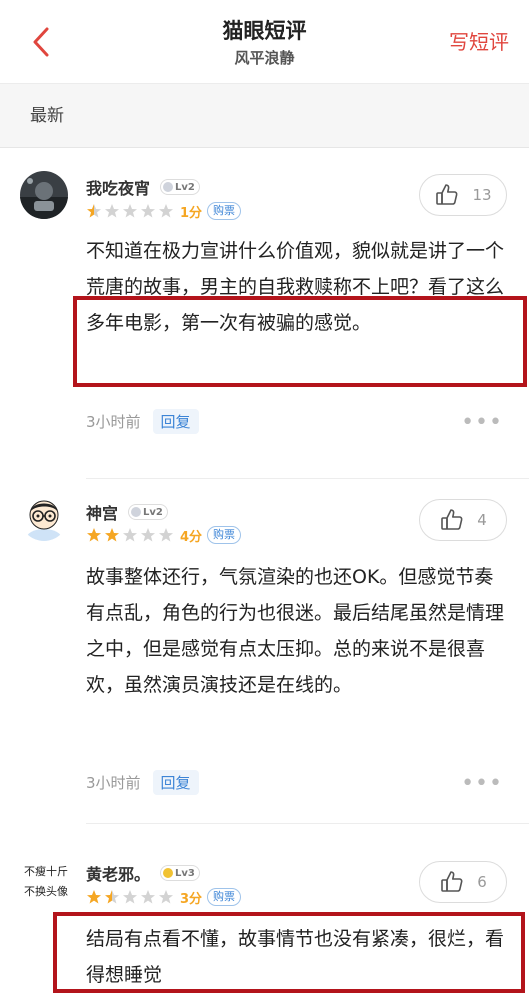 The width and height of the screenshot is (529, 1000). Describe the element at coordinates (118, 873) in the screenshot. I see `username: 黄老邪。` at that location.